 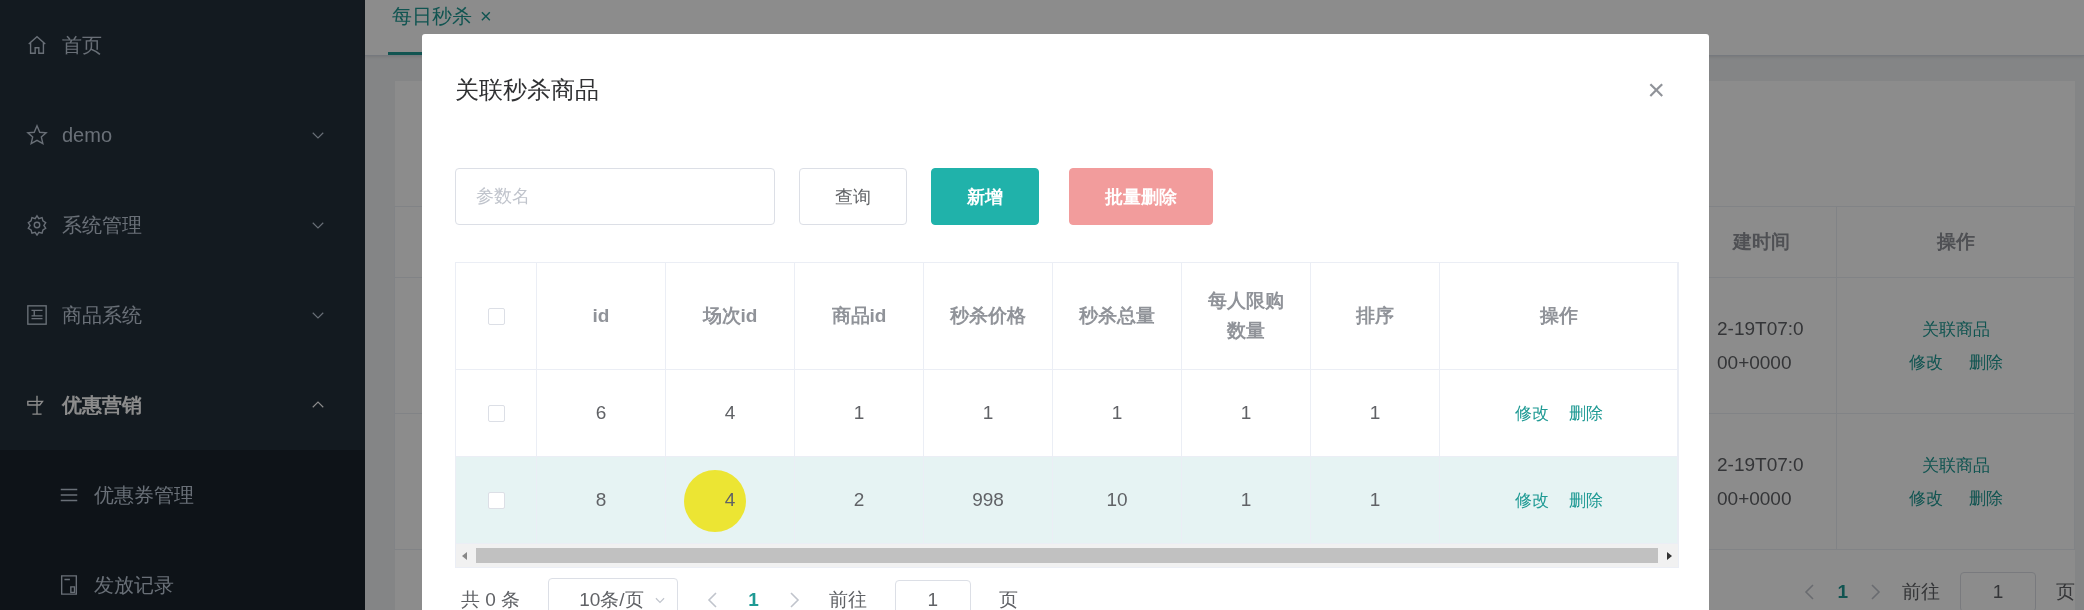 I want to click on table-row: 6 4 1 1 1 1 1 修改 删除, so click(x=1067, y=413).